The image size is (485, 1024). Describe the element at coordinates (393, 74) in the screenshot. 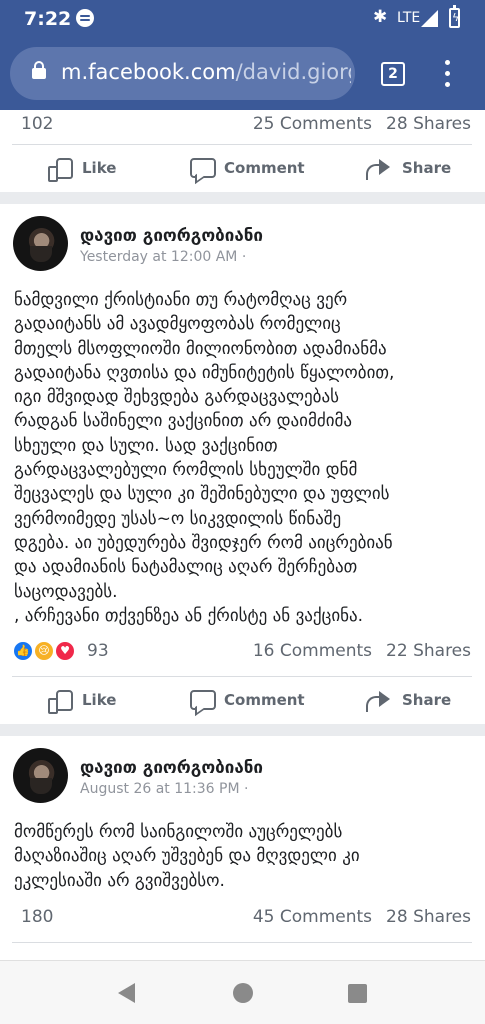

I see `tab-switcher-button: 2` at that location.